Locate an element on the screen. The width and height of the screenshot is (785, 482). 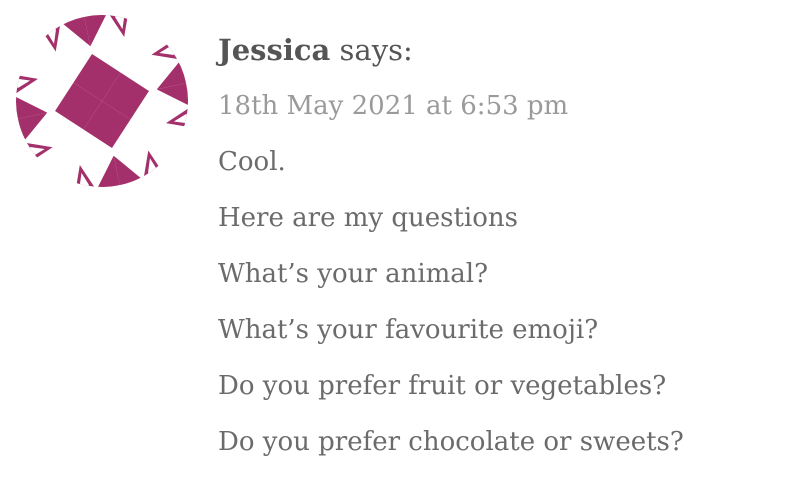
says-label: says: is located at coordinates (376, 50).